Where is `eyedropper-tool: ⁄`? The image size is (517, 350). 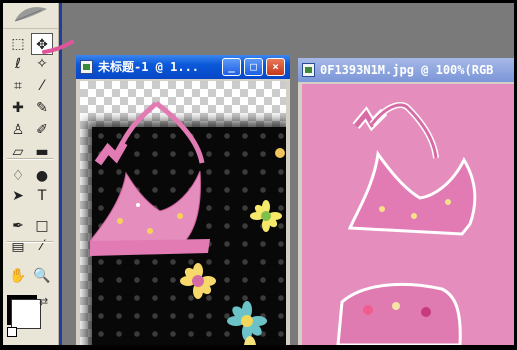
eyedropper-tool: ⁄ is located at coordinates (42, 246).